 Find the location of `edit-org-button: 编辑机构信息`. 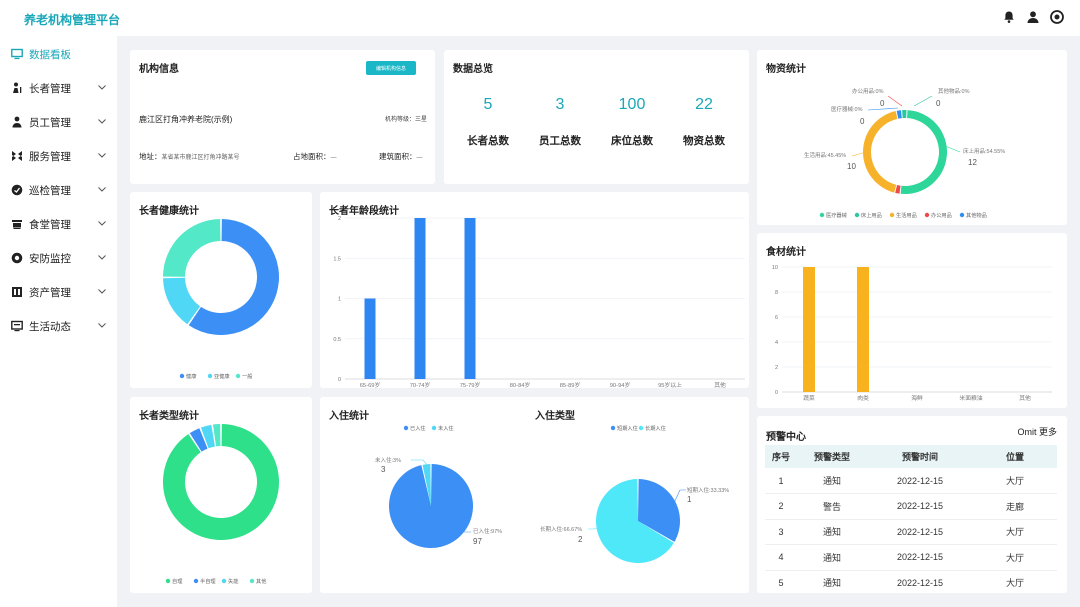

edit-org-button: 编辑机构信息 is located at coordinates (391, 68).